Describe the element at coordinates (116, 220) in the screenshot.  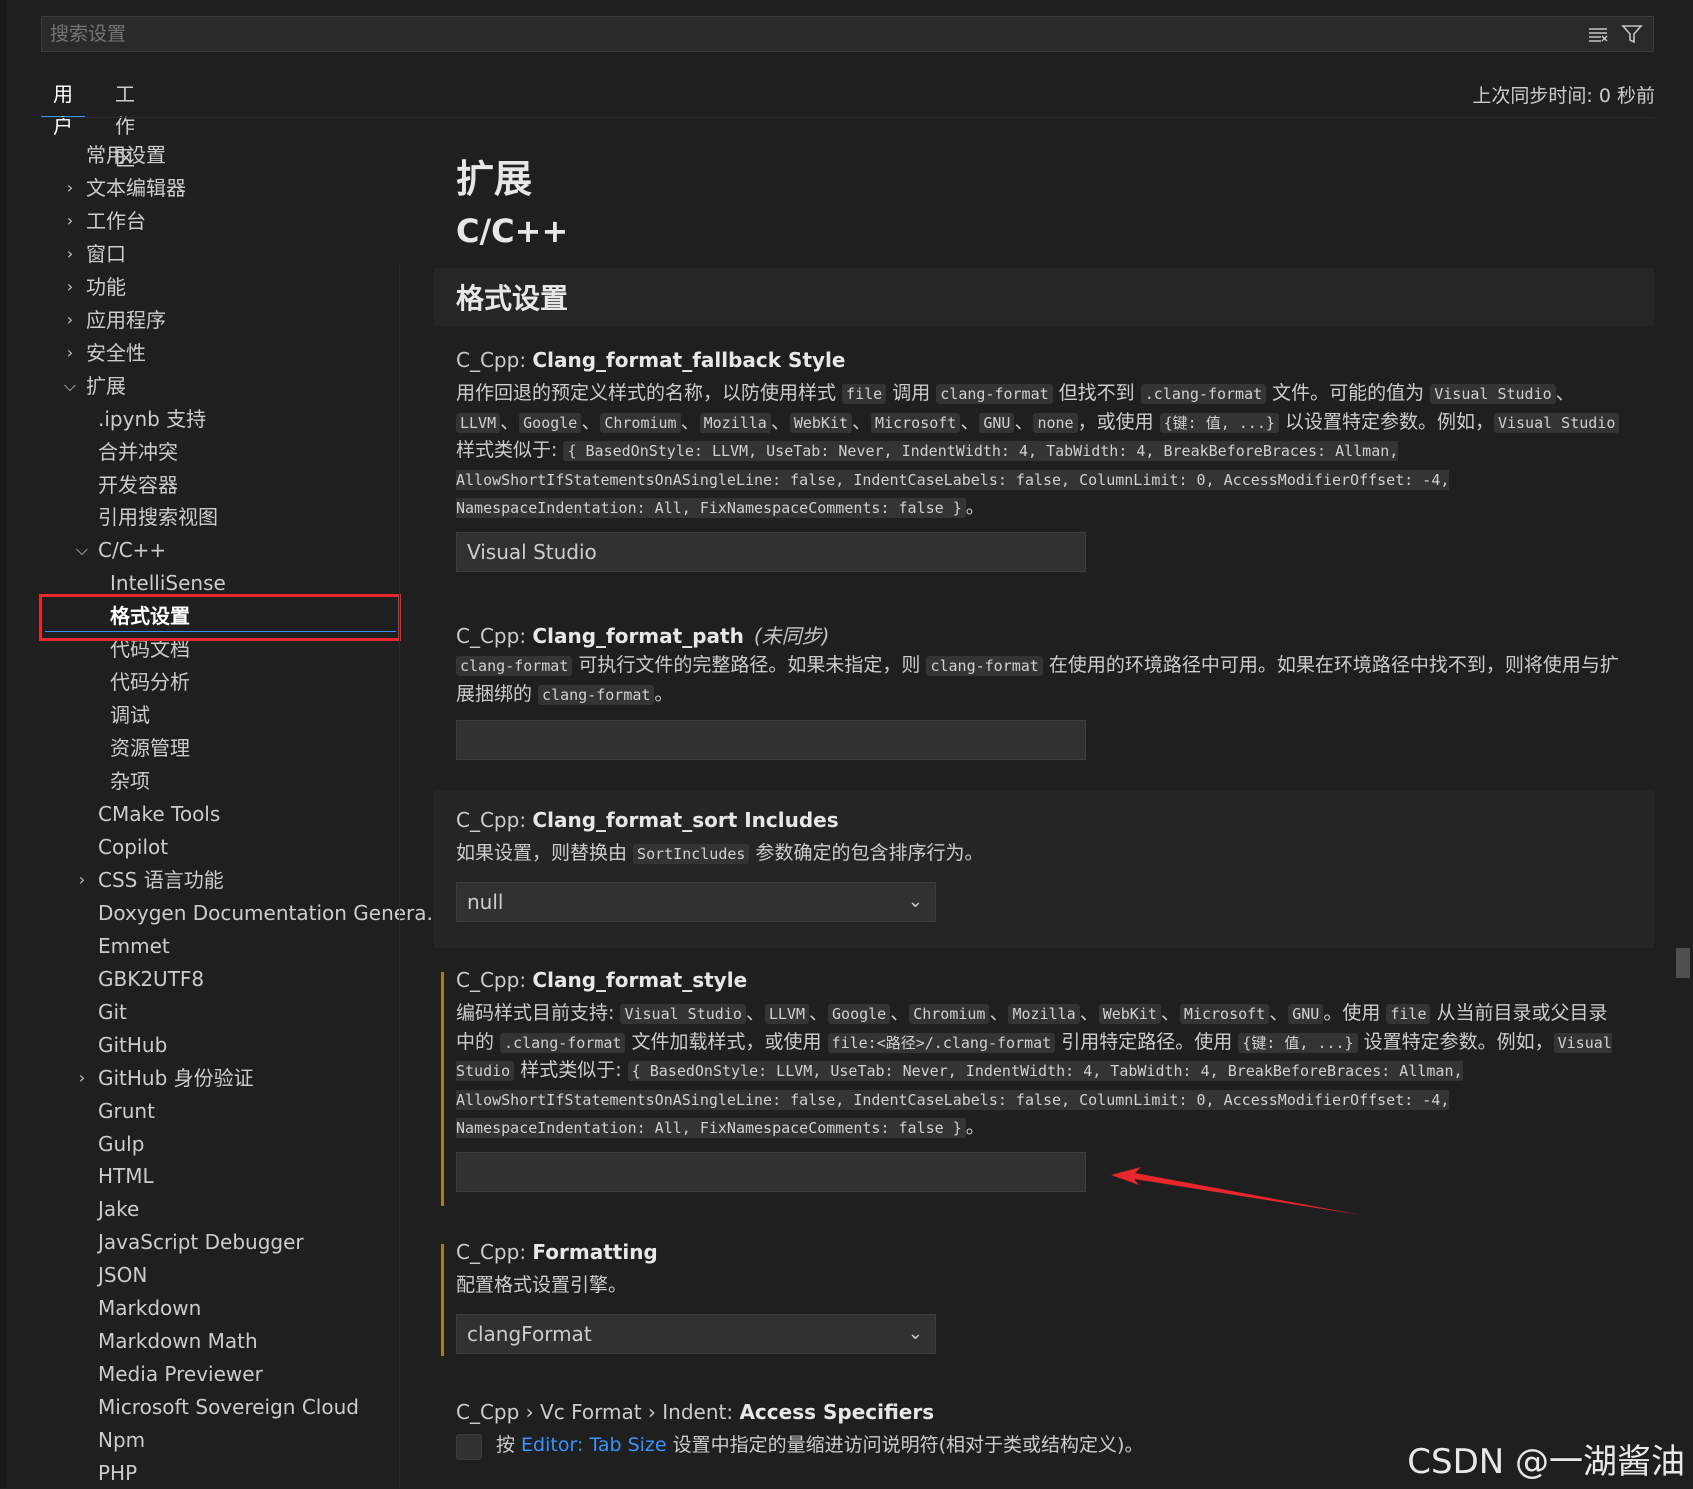
I see `tree-item-label: 工作台` at that location.